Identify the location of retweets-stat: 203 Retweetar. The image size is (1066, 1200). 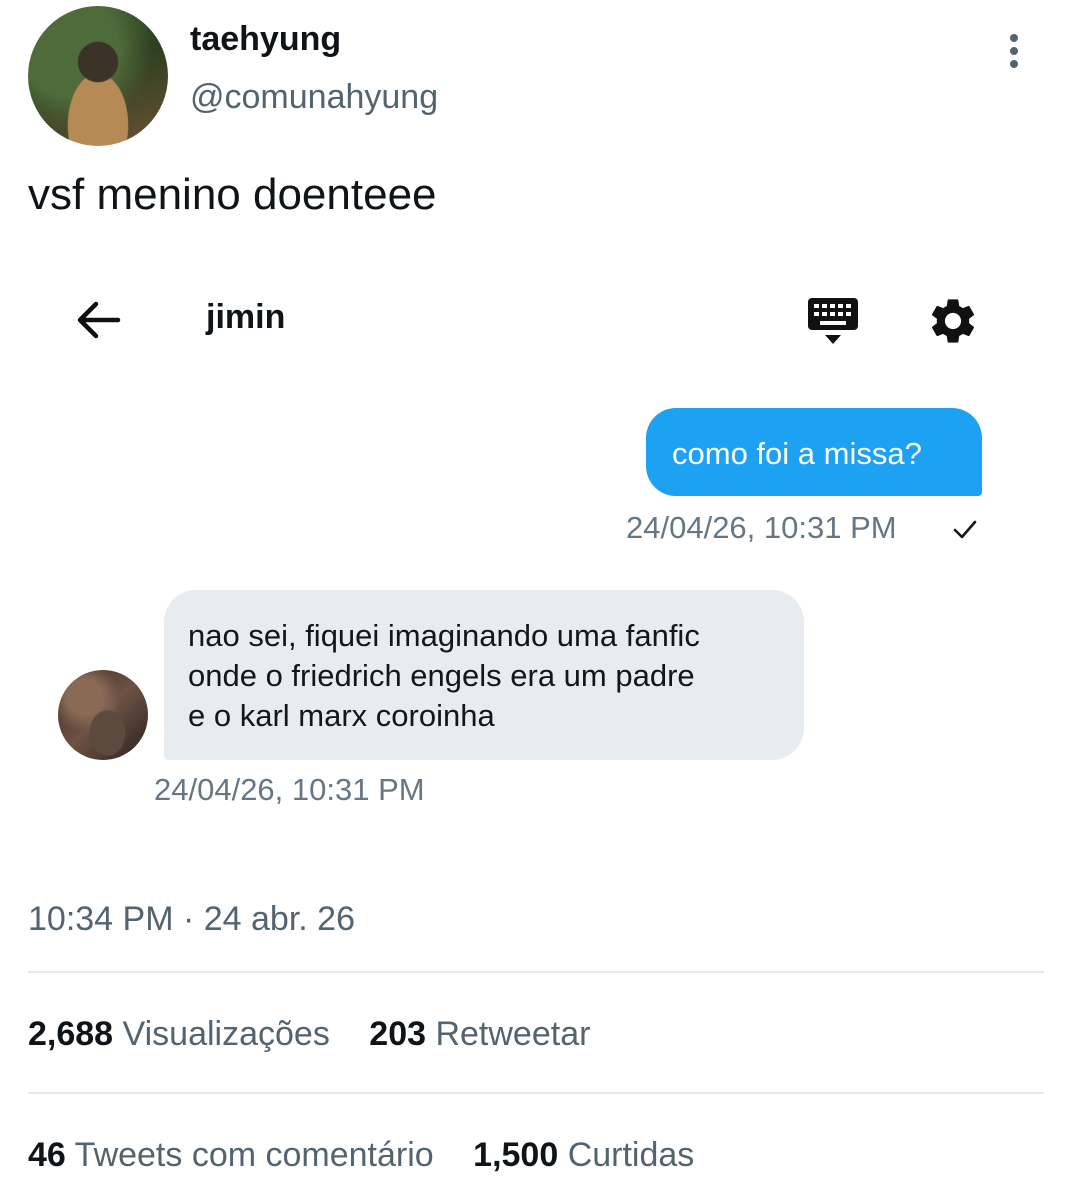
(479, 1034).